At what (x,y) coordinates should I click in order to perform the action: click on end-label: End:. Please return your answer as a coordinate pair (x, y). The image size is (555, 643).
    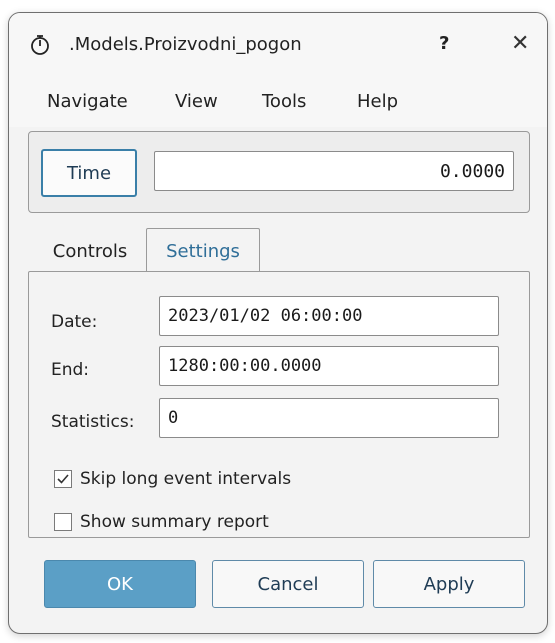
    Looking at the image, I should click on (70, 370).